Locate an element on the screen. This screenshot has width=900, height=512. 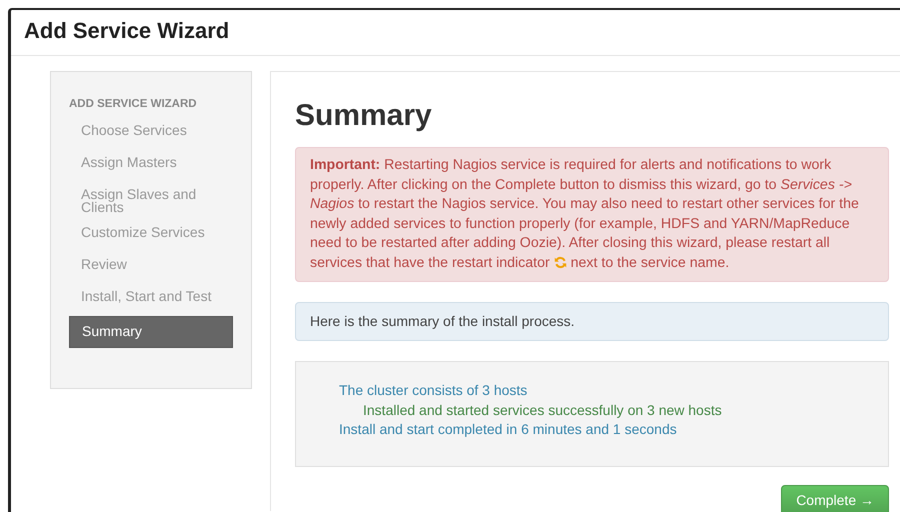
sidebar-heading: ADD SERVICE WIZARD is located at coordinates (133, 104).